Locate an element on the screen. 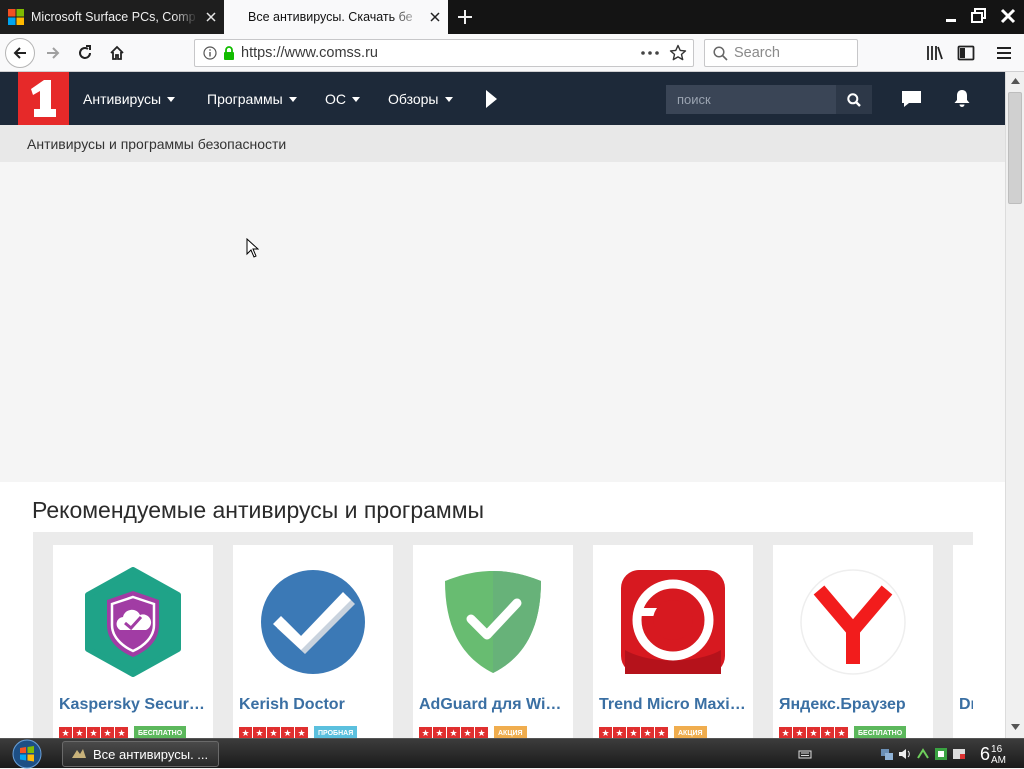  security-icon is located at coordinates (941, 754).